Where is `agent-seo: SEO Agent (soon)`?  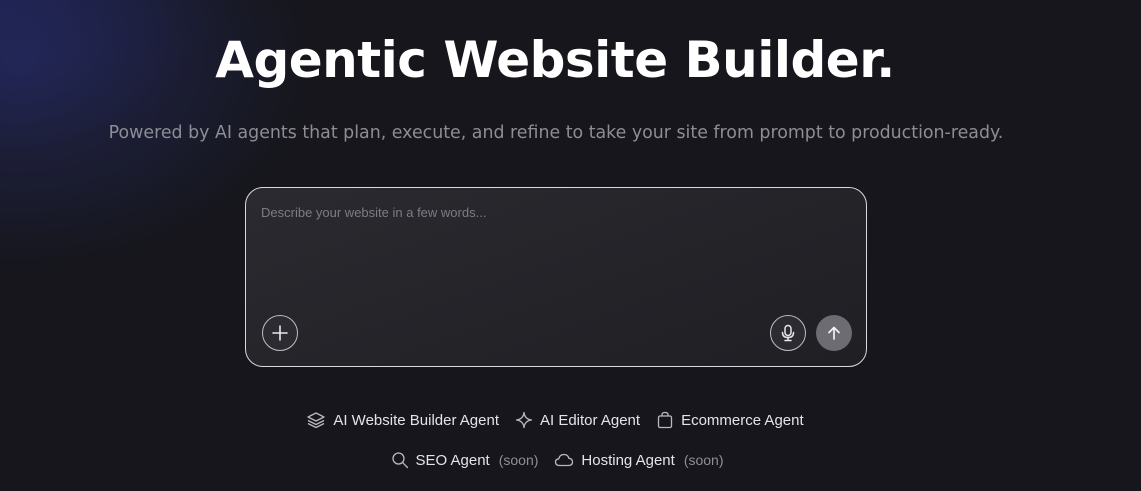 agent-seo: SEO Agent (soon) is located at coordinates (465, 460).